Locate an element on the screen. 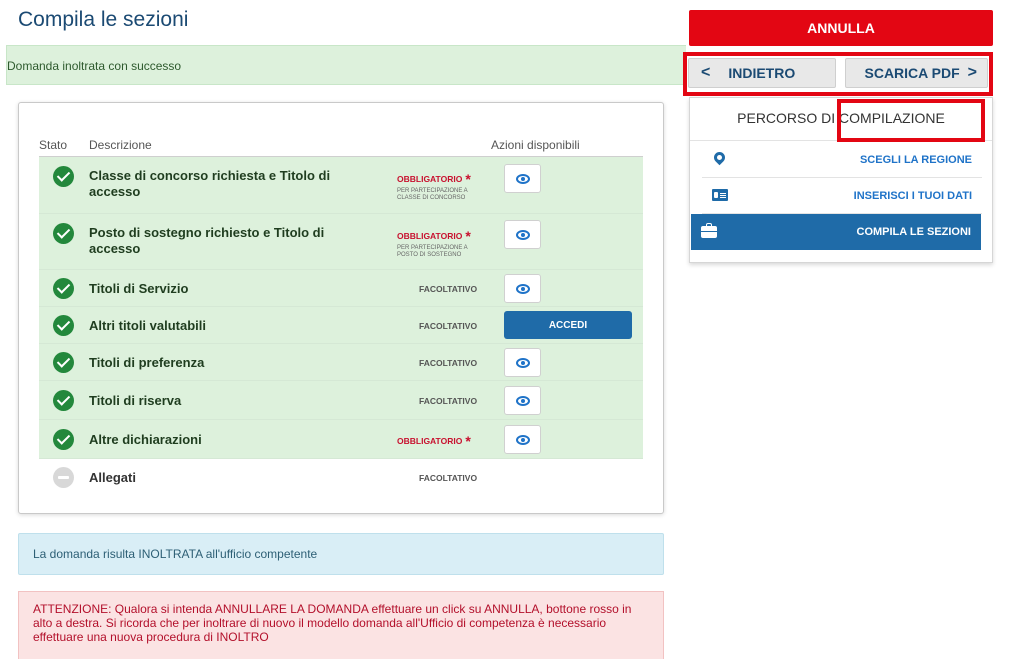  table-row: Titoli di Servizio FACOLTATIVO is located at coordinates (341, 288).